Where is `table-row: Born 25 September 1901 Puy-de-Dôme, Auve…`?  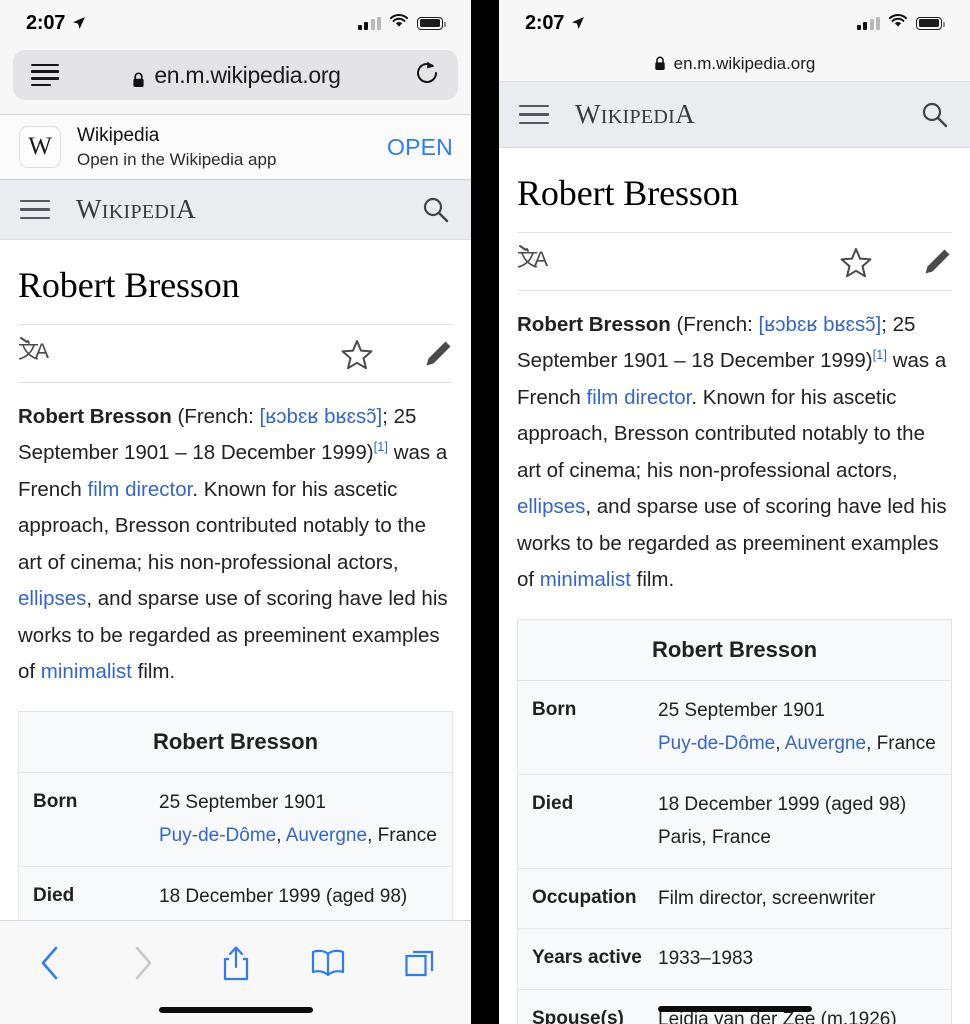 table-row: Born 25 September 1901 Puy-de-Dôme, Auve… is located at coordinates (734, 728).